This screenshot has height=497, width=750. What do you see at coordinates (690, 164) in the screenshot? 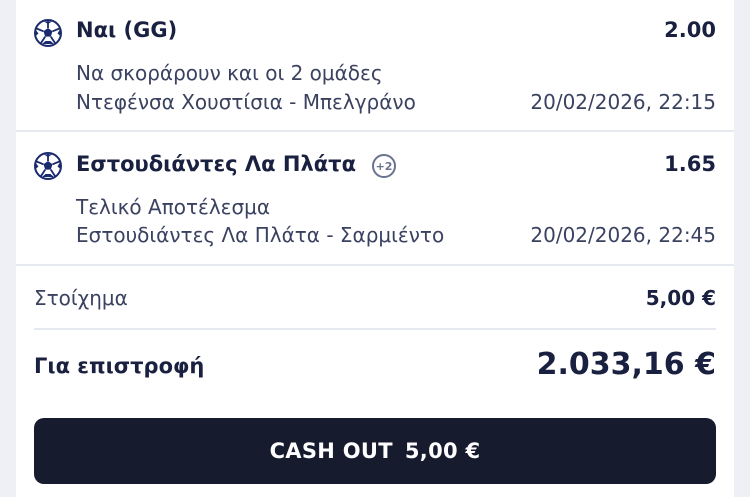
I see `selection-odds: 1.65` at bounding box center [690, 164].